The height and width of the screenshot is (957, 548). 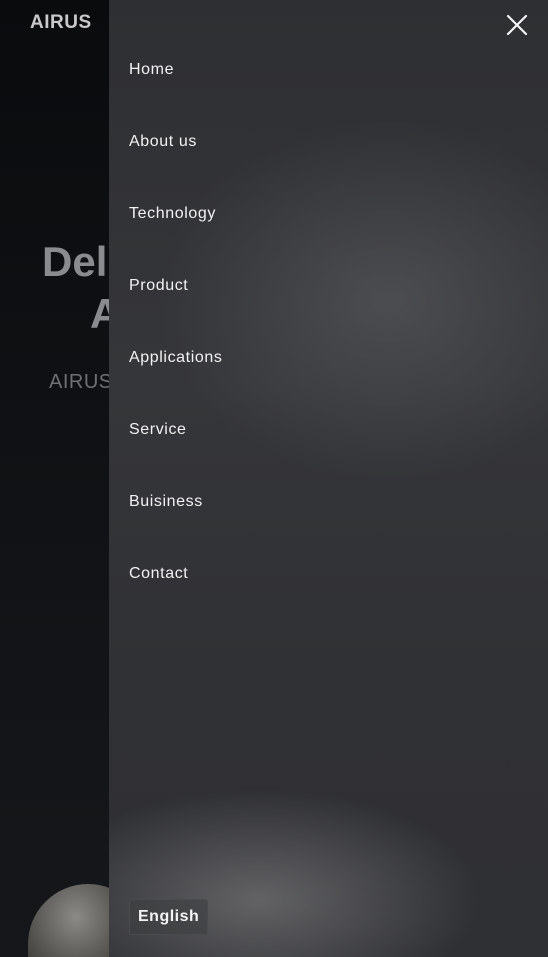 I want to click on hero-title-line-1: Del, so click(x=75, y=261).